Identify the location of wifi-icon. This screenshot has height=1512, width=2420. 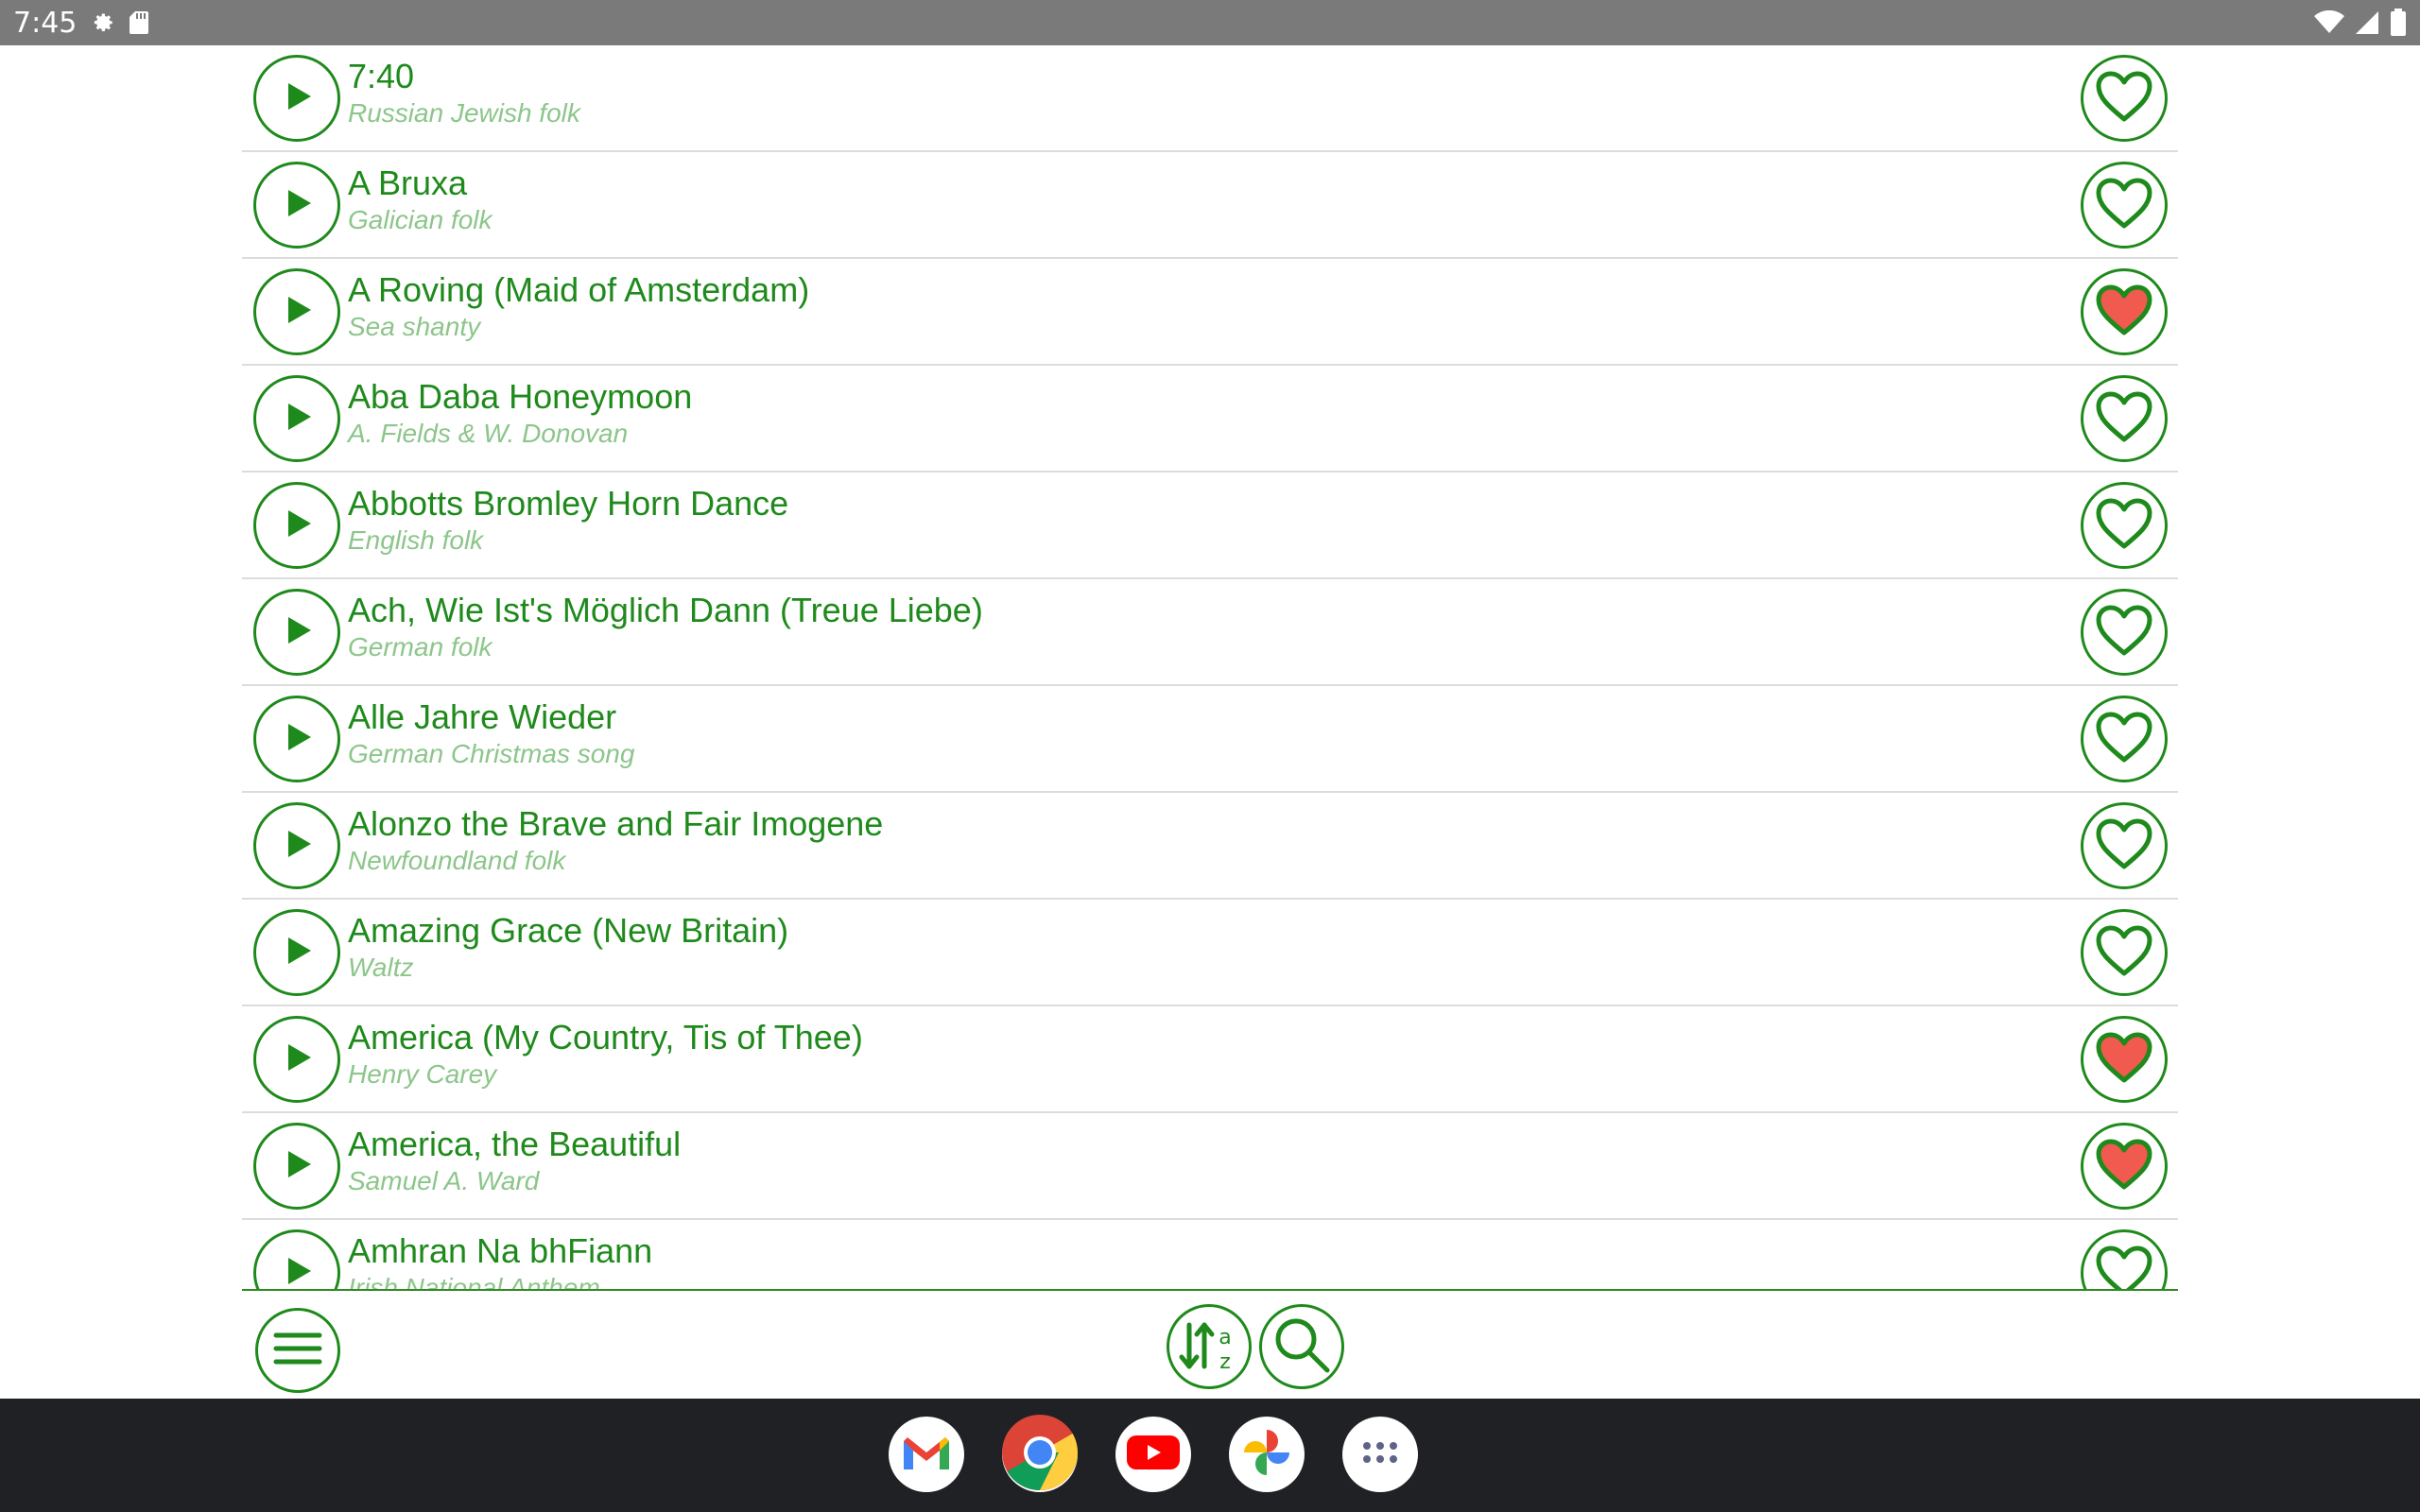
(2329, 22).